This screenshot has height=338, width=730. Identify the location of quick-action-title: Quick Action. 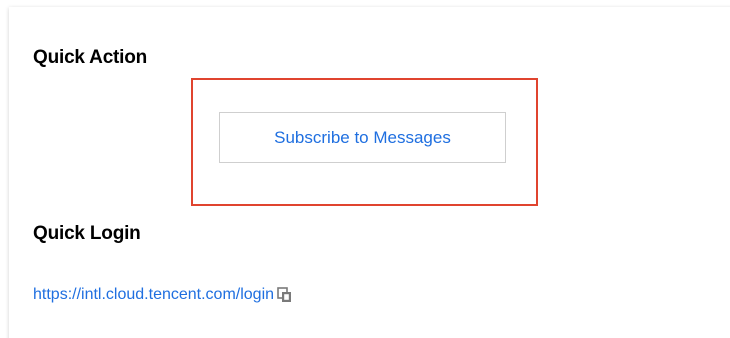
(90, 57).